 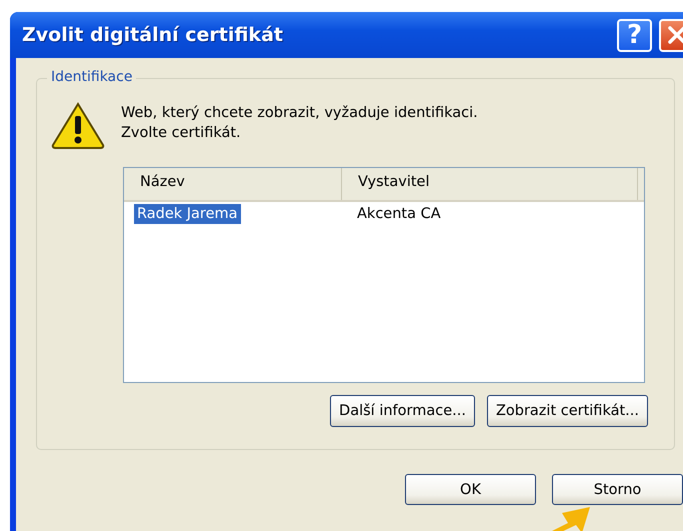 I want to click on window-title: Zvolit digitální certifikát, so click(x=153, y=35).